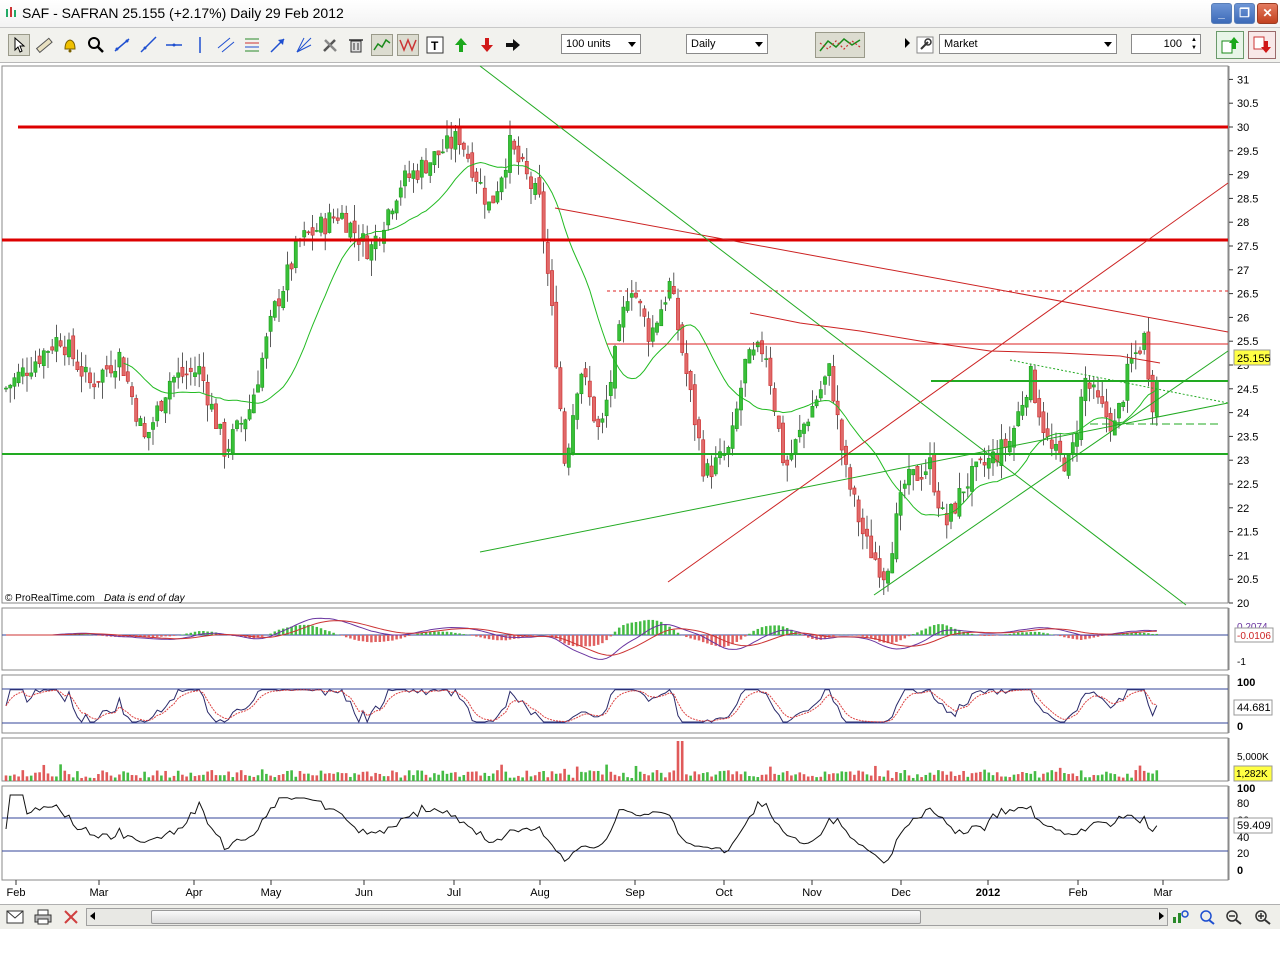 Image resolution: width=1280 pixels, height=960 pixels. I want to click on ray-icon, so click(148, 45).